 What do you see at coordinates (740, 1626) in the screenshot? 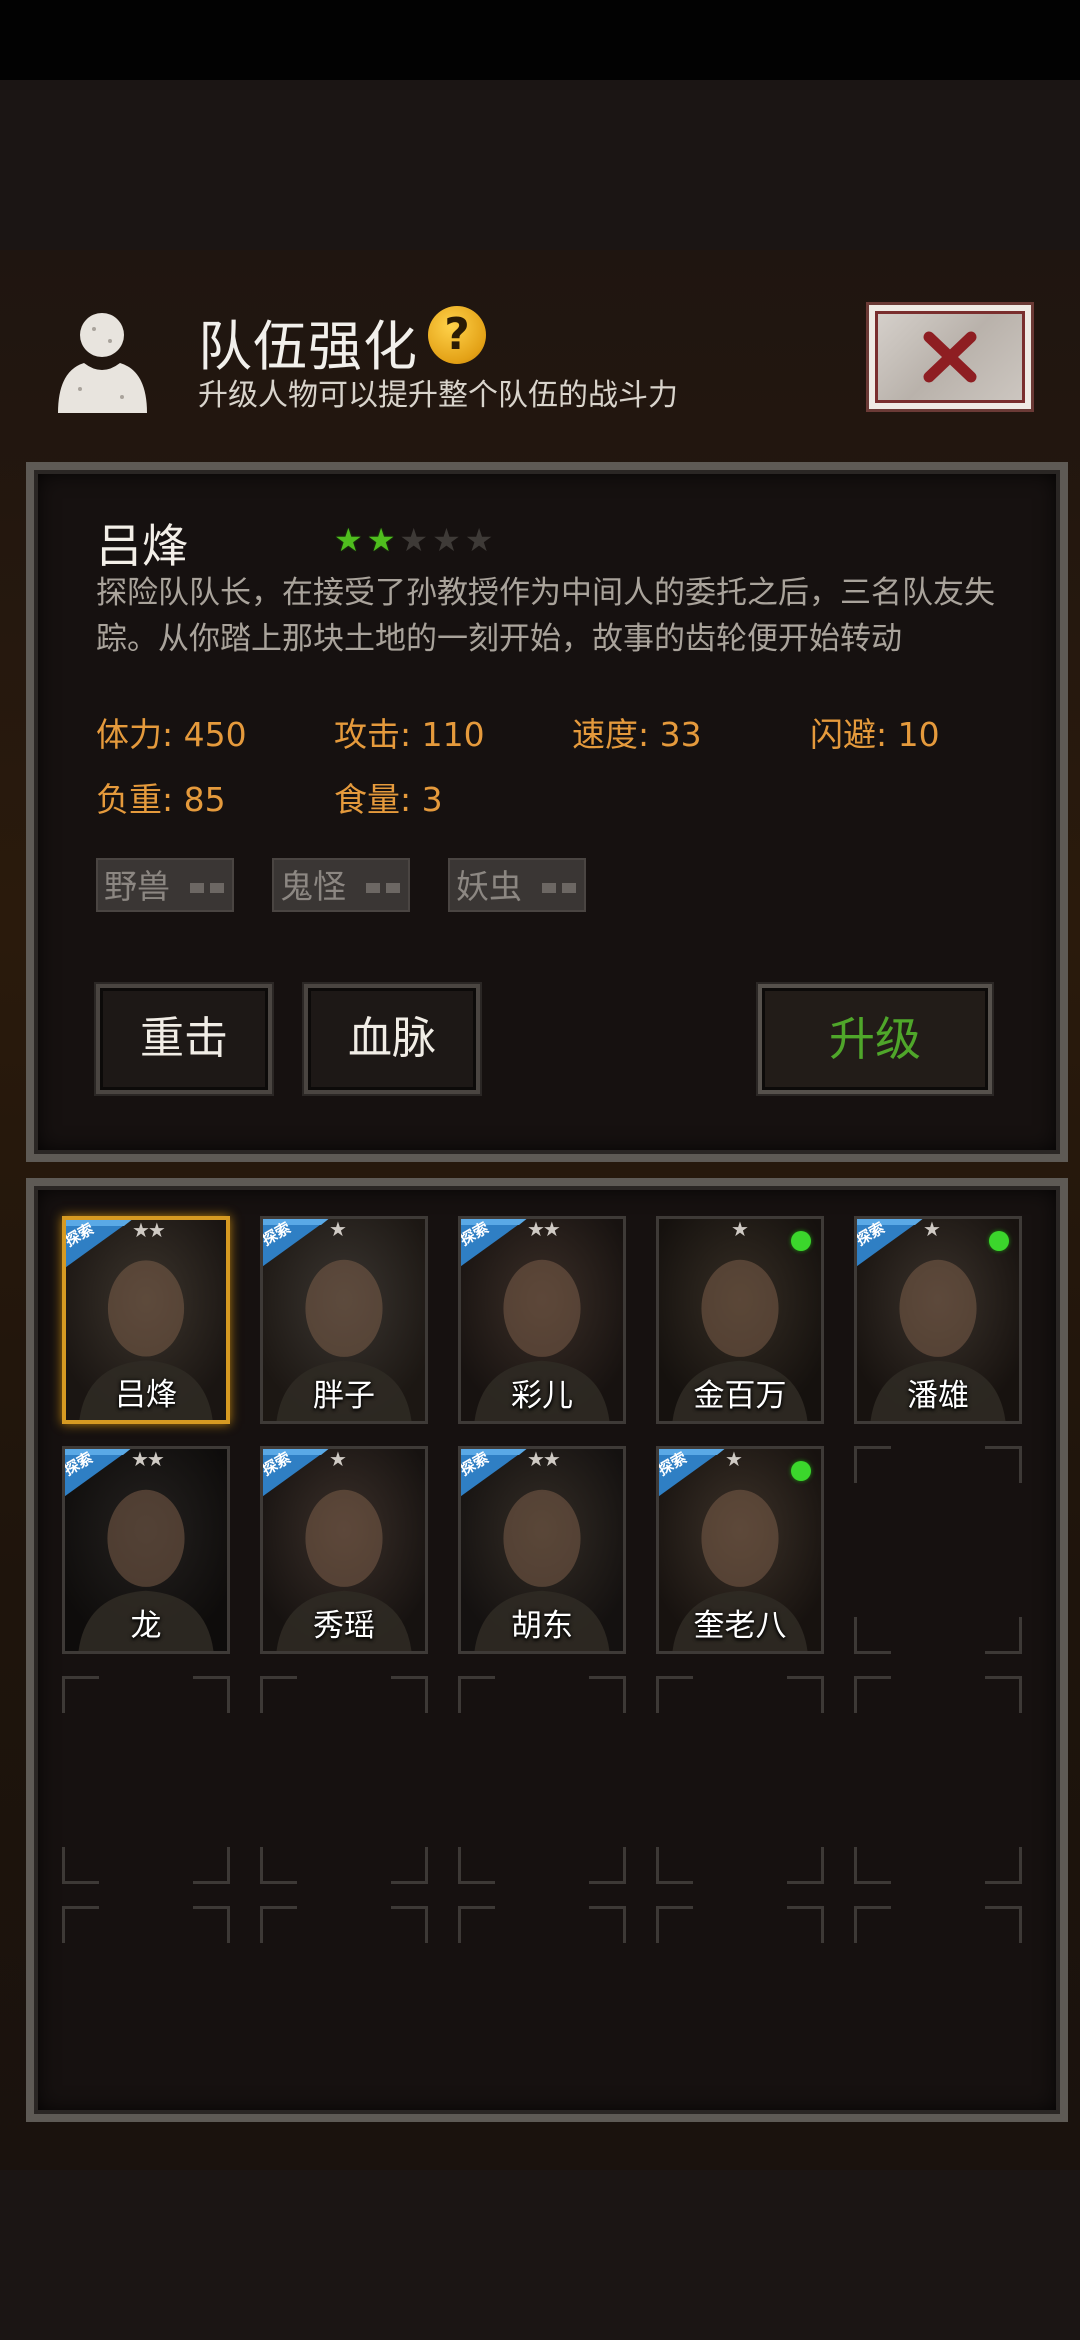
I see `roster-card-name: 奎老八` at bounding box center [740, 1626].